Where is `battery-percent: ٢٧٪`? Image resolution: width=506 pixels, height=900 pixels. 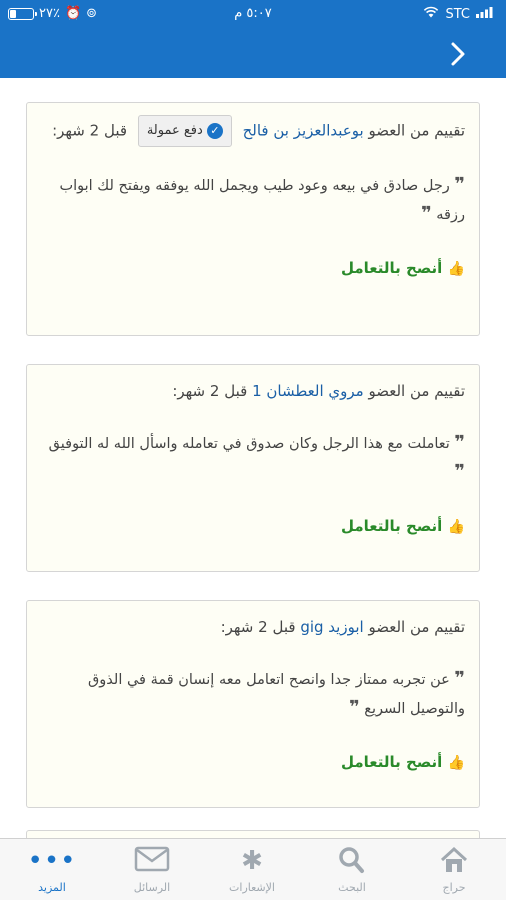 battery-percent: ٢٧٪ is located at coordinates (49, 13).